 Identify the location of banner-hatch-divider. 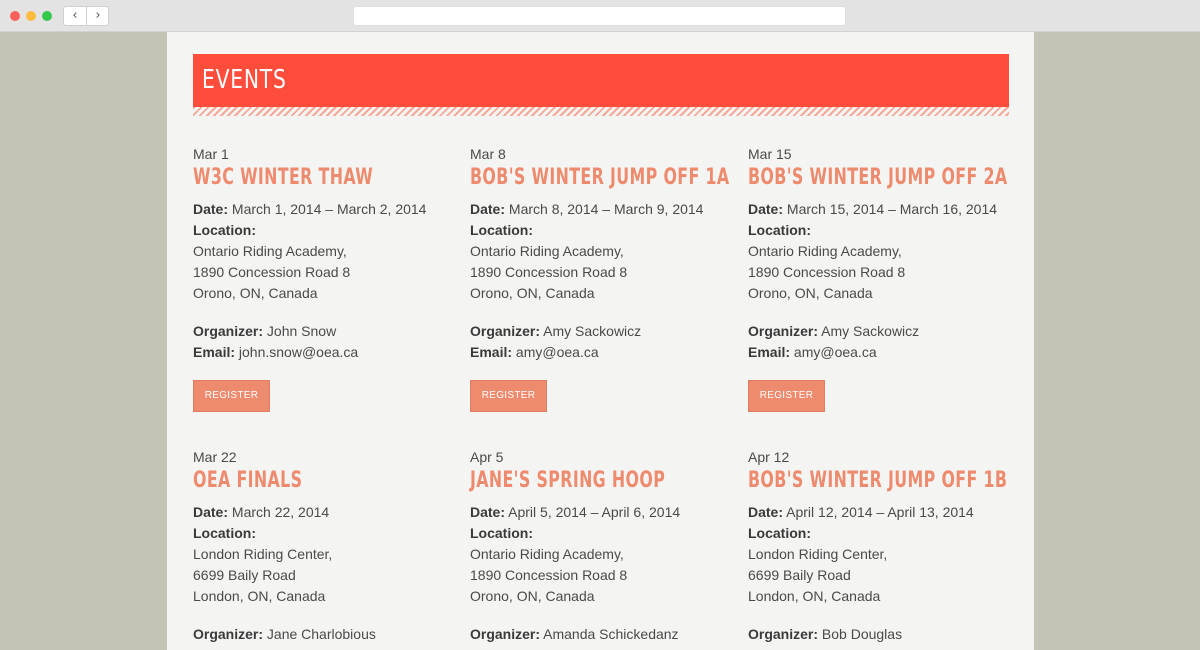
(601, 111).